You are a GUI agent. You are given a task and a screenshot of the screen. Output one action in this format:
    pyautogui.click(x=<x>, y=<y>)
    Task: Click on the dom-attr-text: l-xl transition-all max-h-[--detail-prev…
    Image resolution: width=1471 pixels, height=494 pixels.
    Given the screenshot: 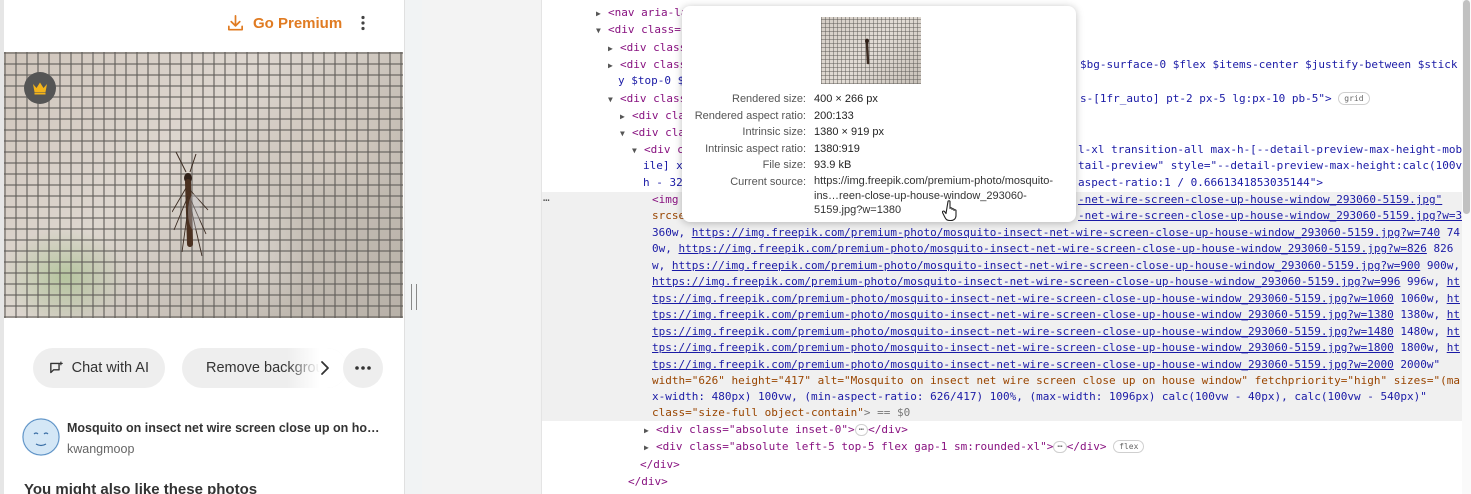 What is the action you would take?
    pyautogui.click(x=1270, y=149)
    